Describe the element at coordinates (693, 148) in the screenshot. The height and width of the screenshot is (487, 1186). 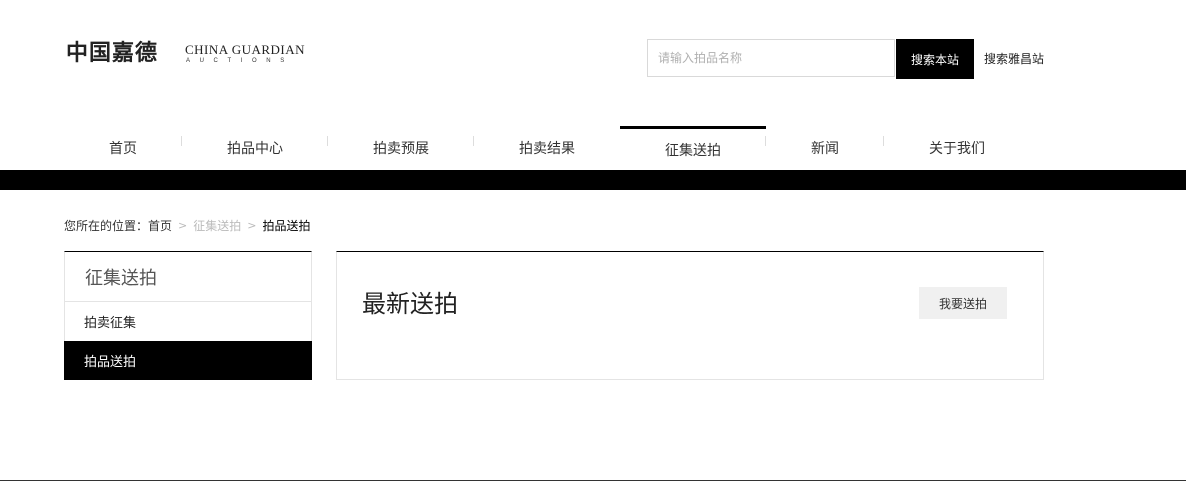
I see `nav-item-consignment: 征集送拍` at that location.